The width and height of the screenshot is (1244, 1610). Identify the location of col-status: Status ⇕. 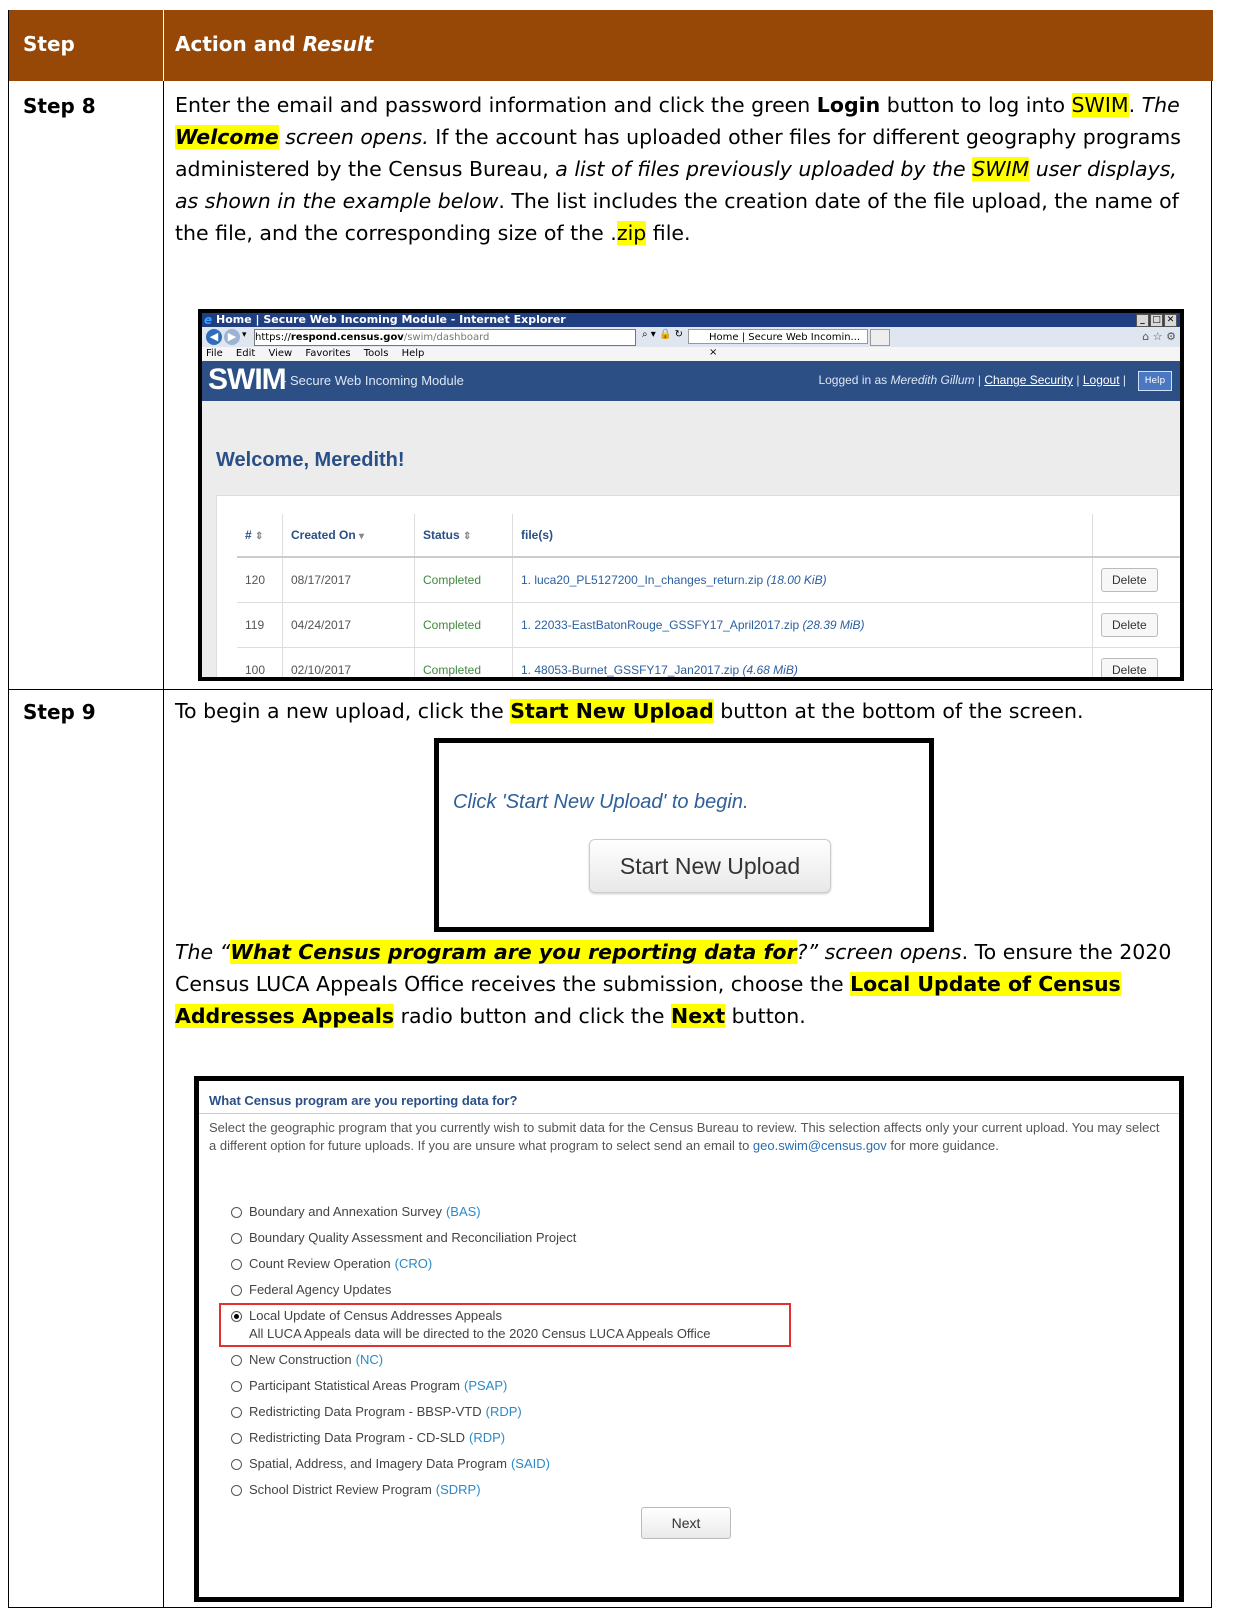
(463, 536).